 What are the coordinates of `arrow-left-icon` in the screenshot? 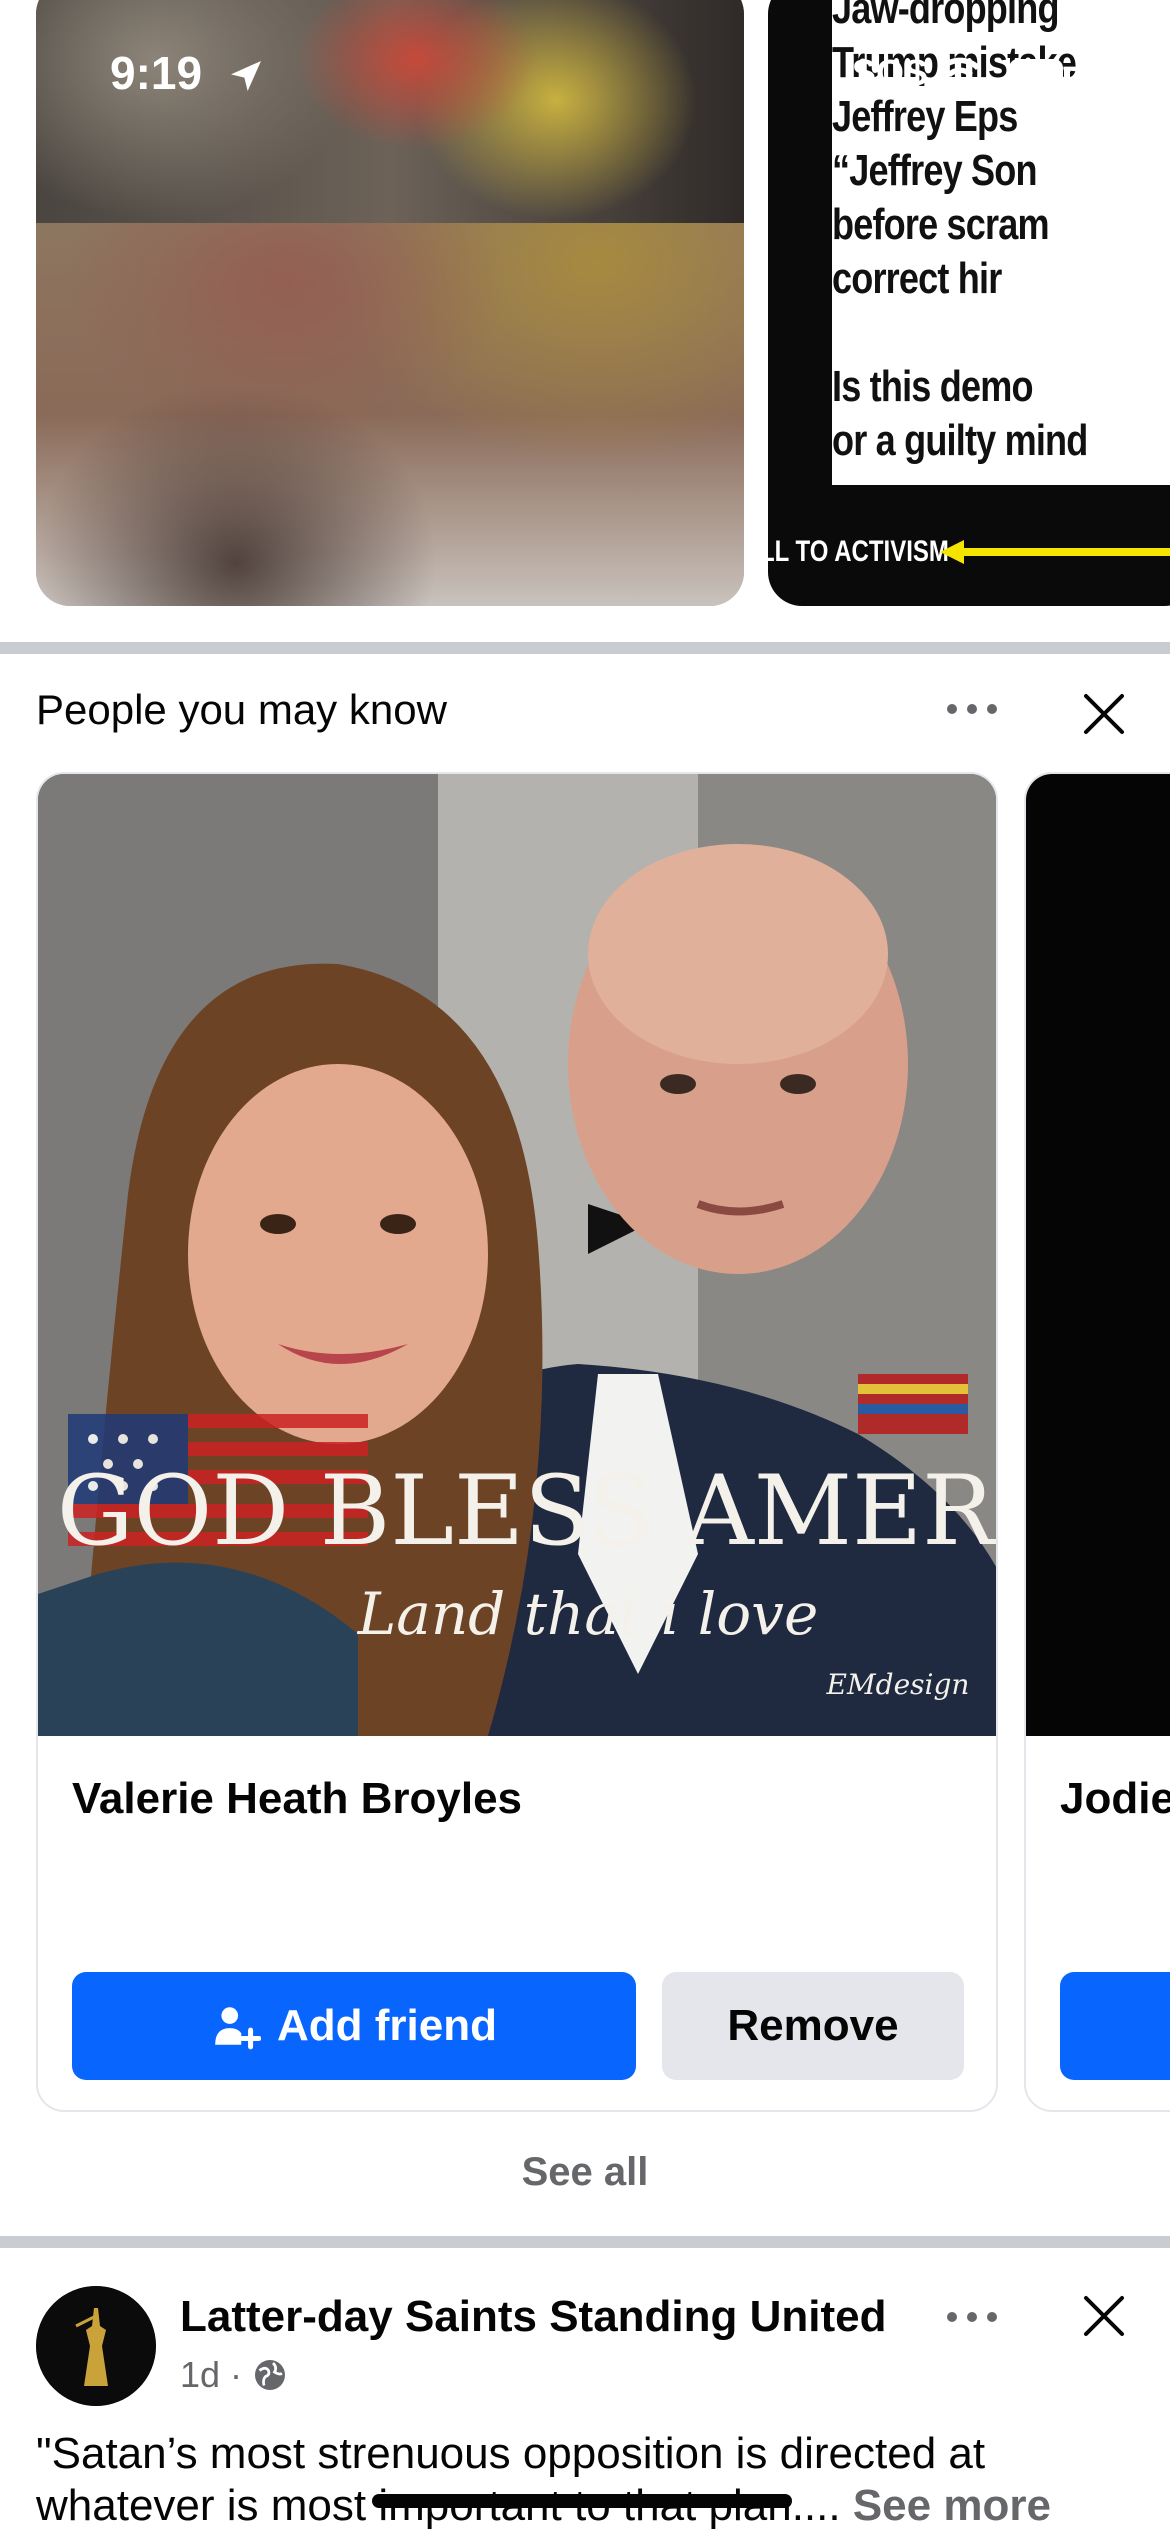 It's located at (1055, 552).